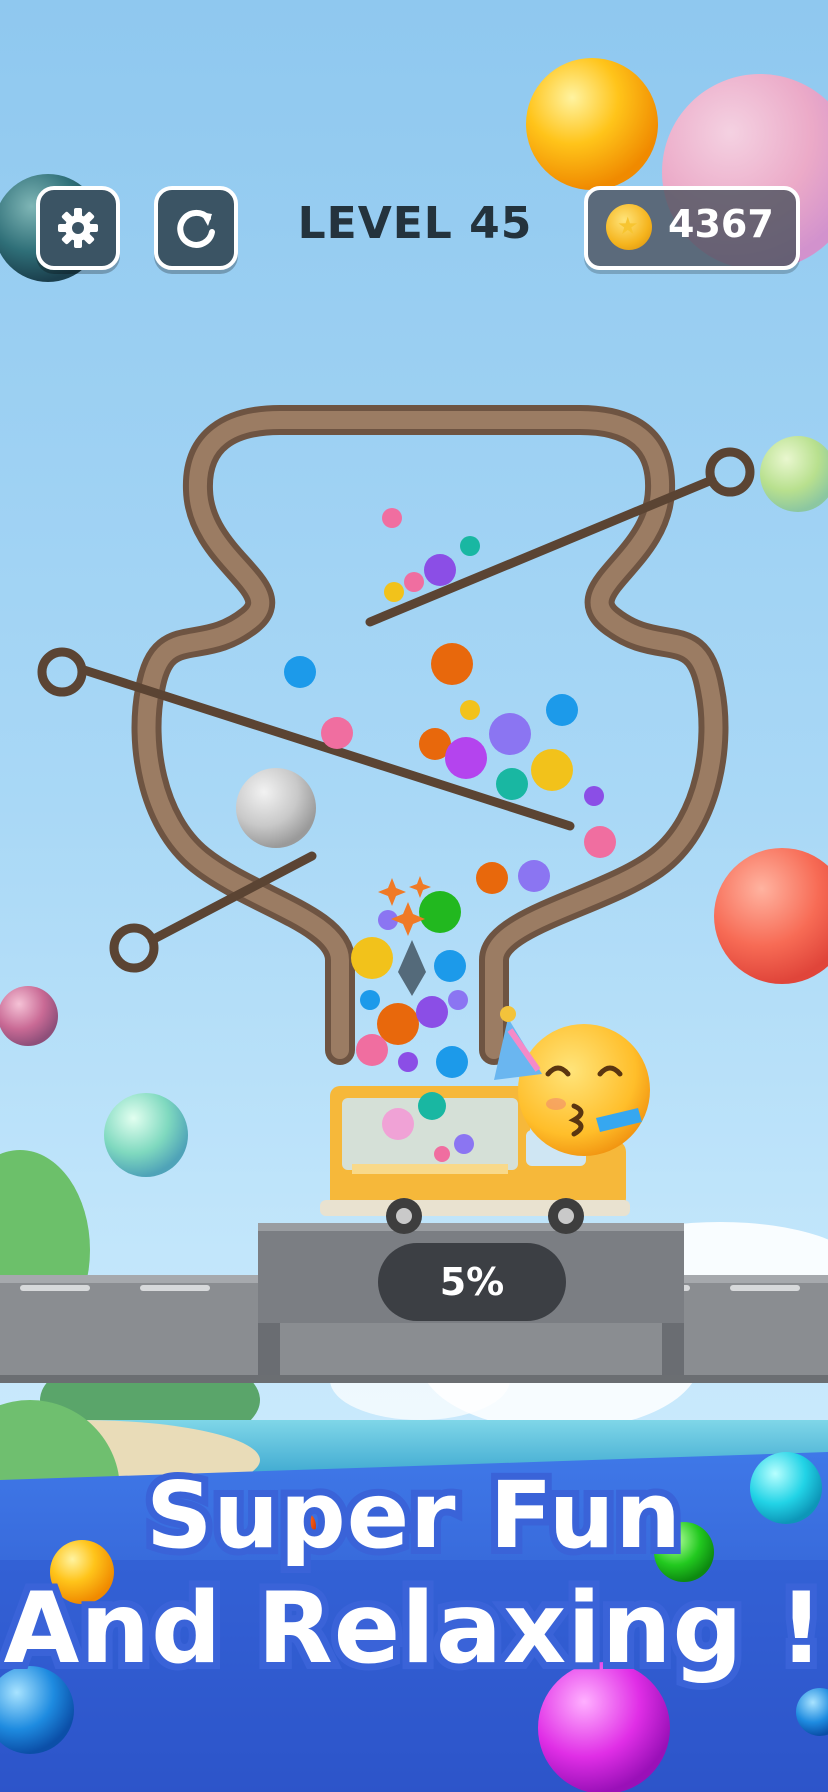 The image size is (828, 1792). I want to click on coin-counter: ★ 4367, so click(692, 228).